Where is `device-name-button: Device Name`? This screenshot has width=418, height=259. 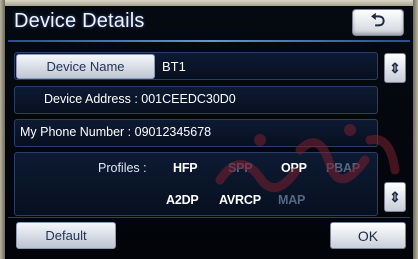 device-name-button: Device Name is located at coordinates (85, 66).